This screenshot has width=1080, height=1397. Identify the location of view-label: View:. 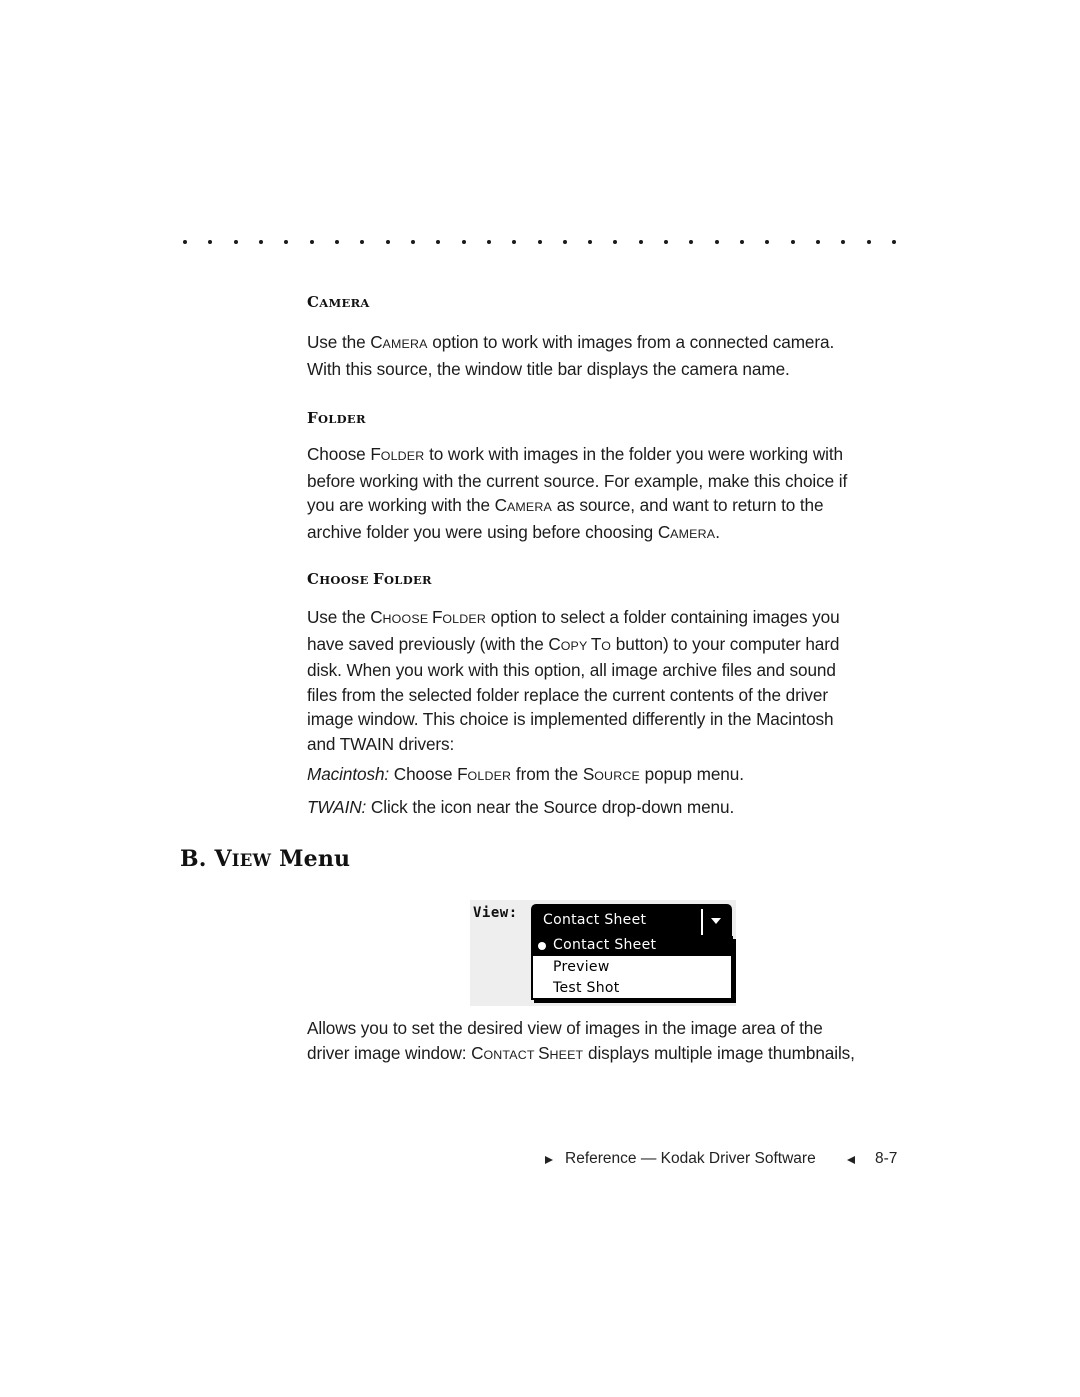
(495, 913).